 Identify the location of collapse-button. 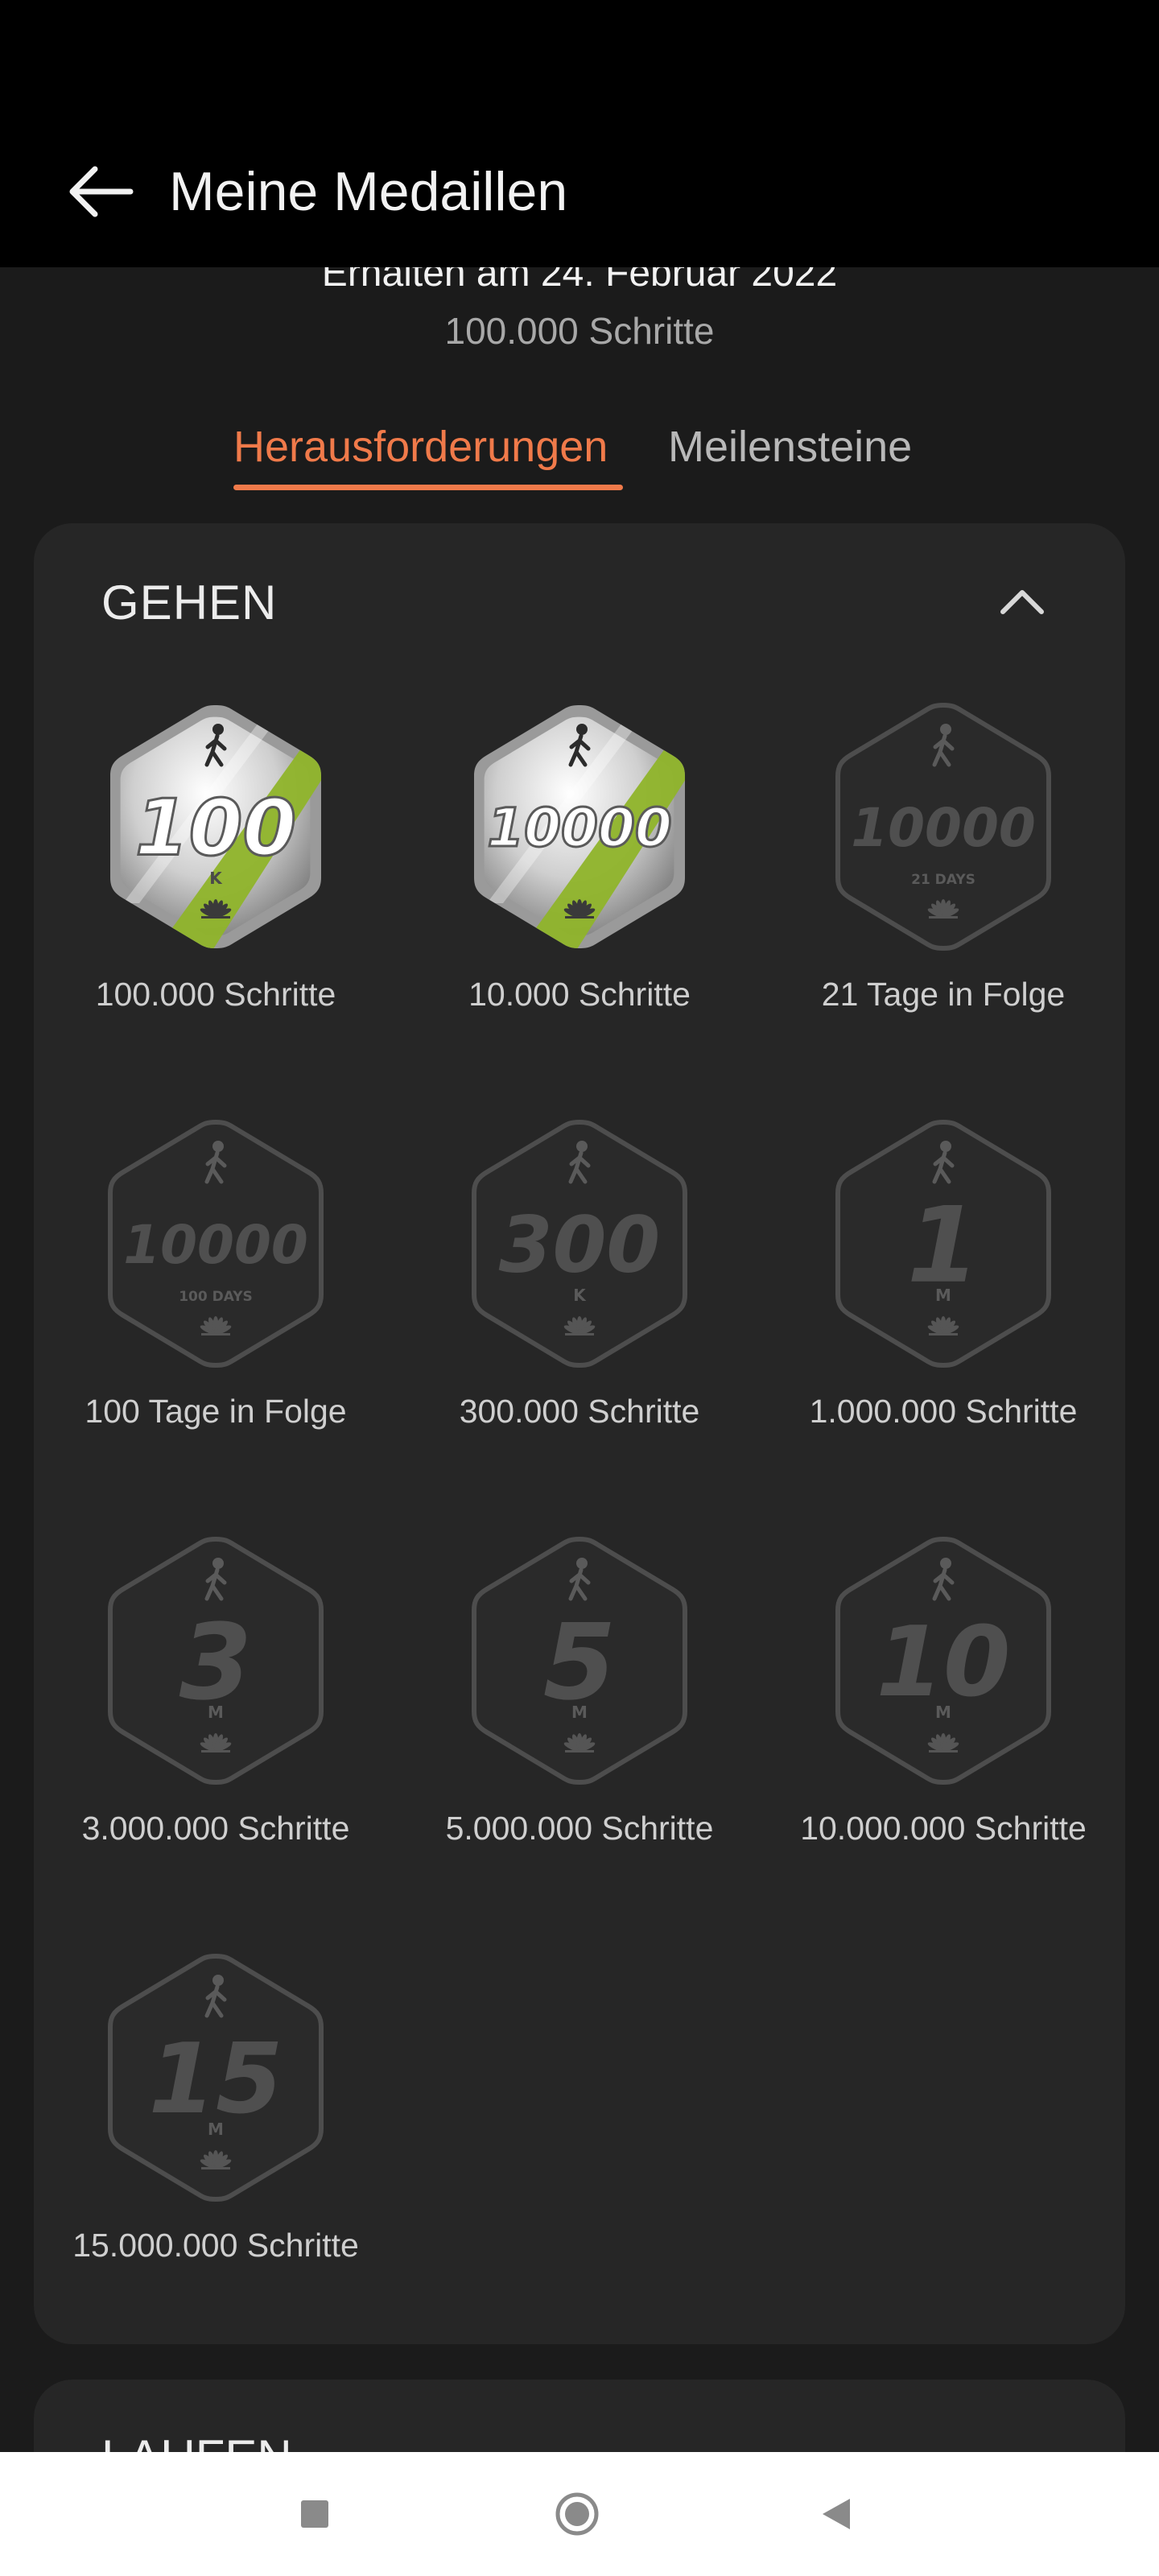
(1022, 601).